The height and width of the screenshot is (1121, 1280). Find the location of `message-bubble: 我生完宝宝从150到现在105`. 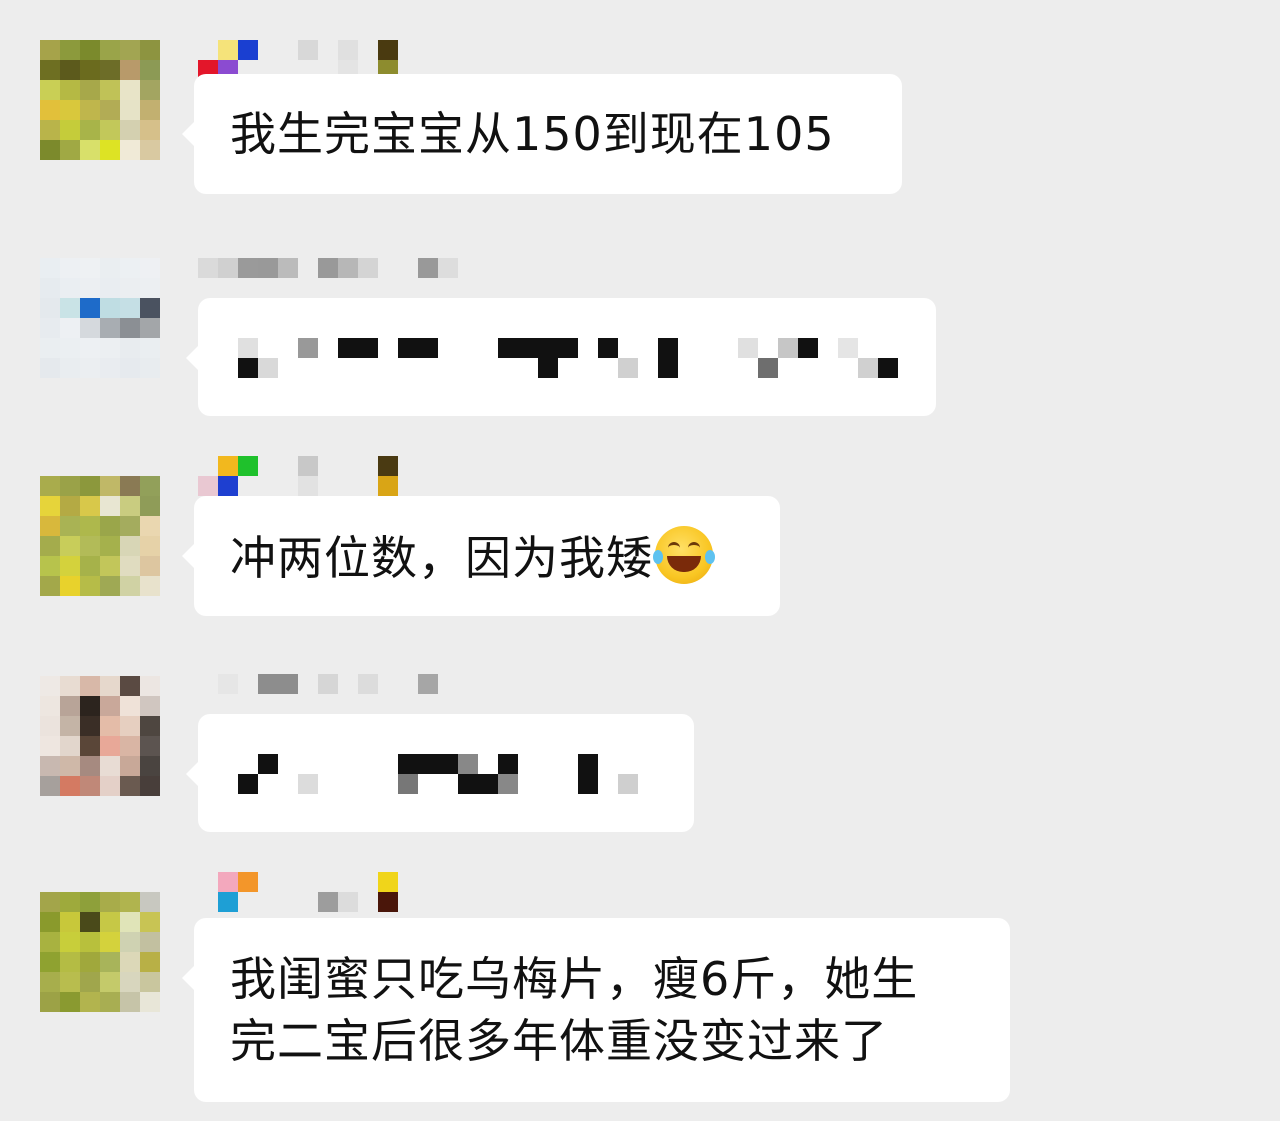

message-bubble: 我生完宝宝从150到现在105 is located at coordinates (542, 134).